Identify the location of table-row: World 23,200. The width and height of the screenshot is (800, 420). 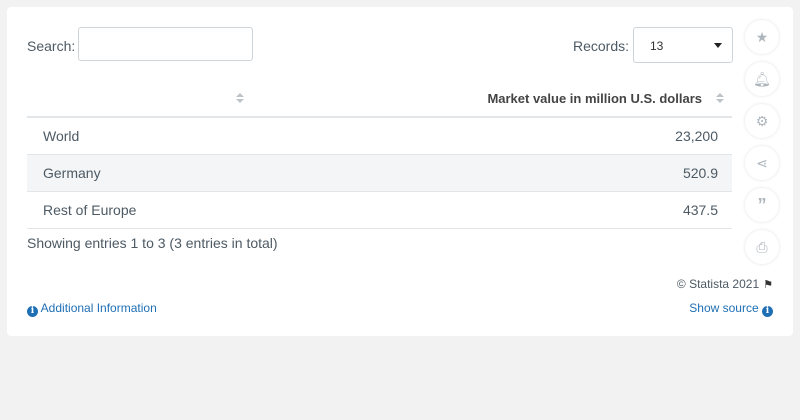
(379, 136).